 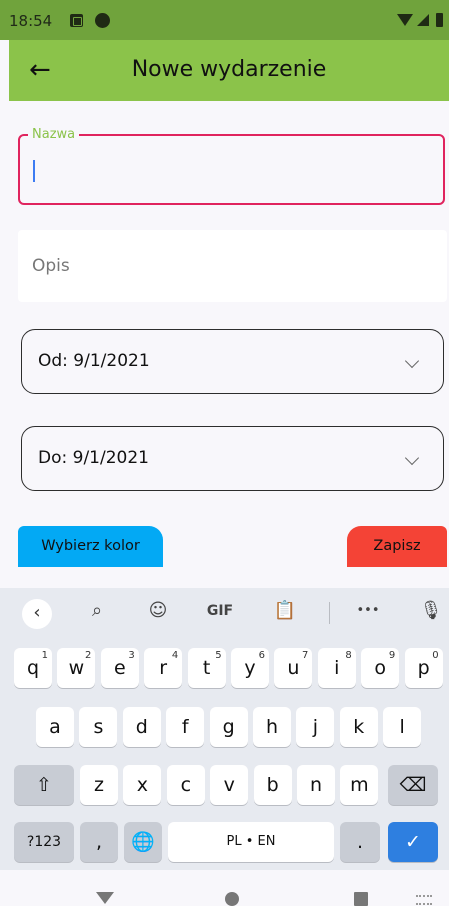 What do you see at coordinates (94, 361) in the screenshot?
I see `date-from-value: Od: 9/1/2021` at bounding box center [94, 361].